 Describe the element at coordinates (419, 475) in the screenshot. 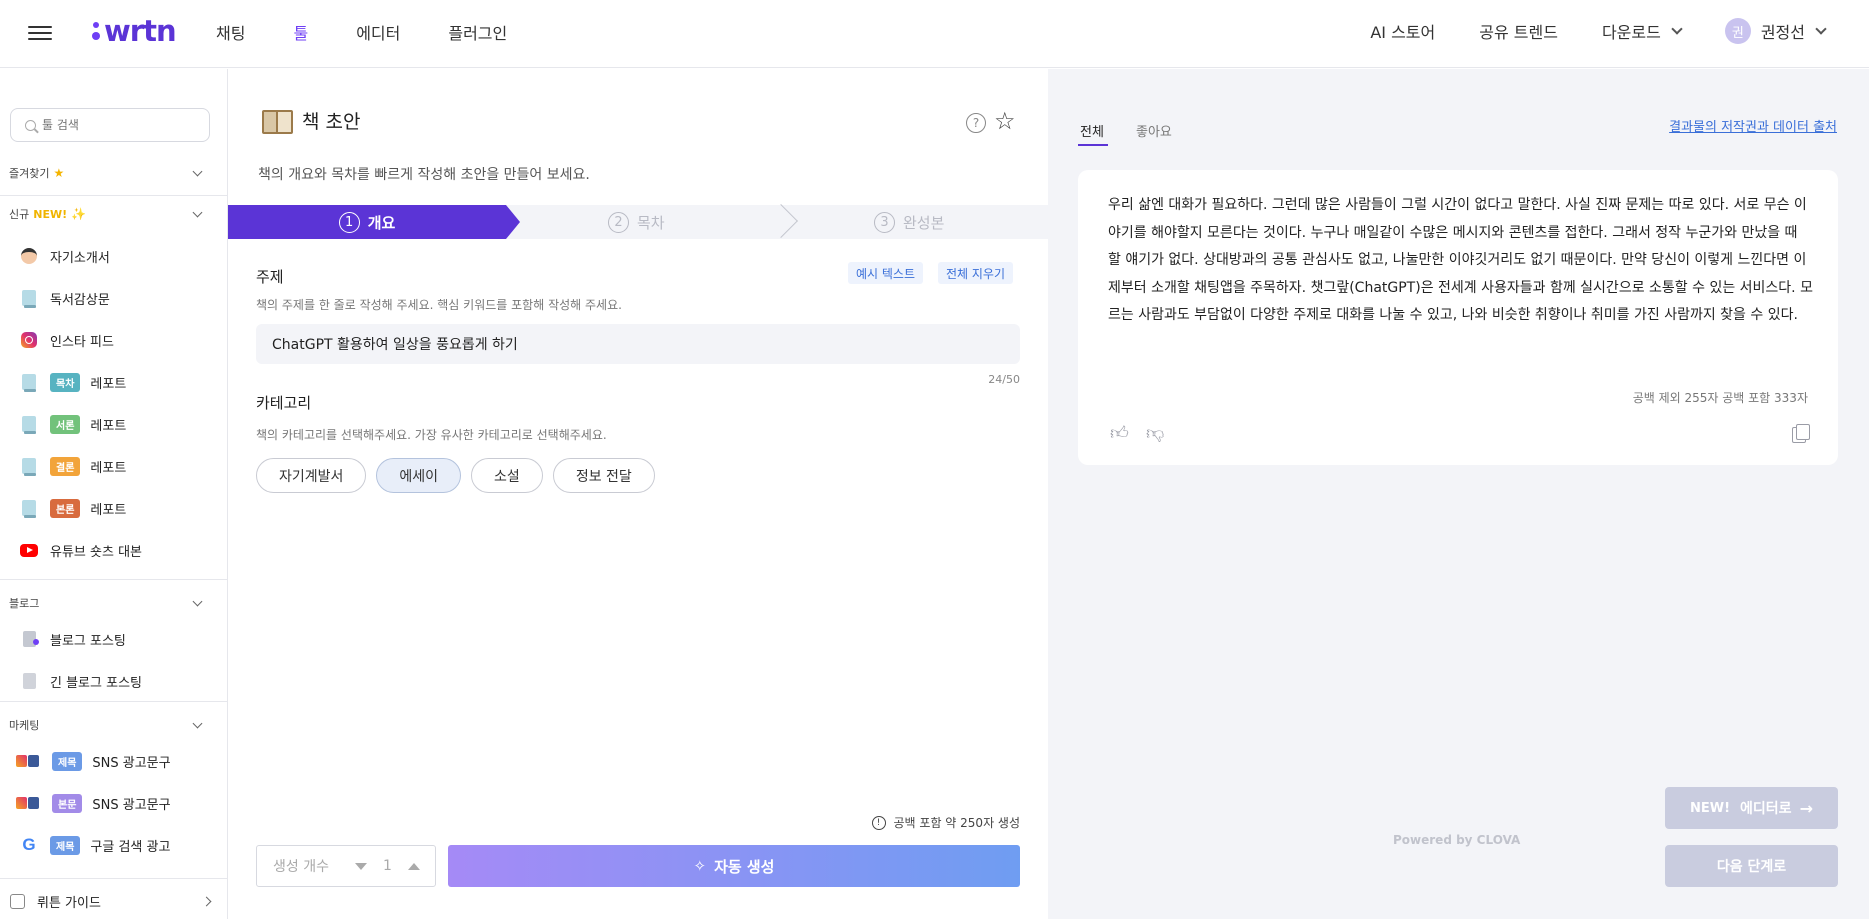

I see `category-chip-essay: 에세이` at that location.